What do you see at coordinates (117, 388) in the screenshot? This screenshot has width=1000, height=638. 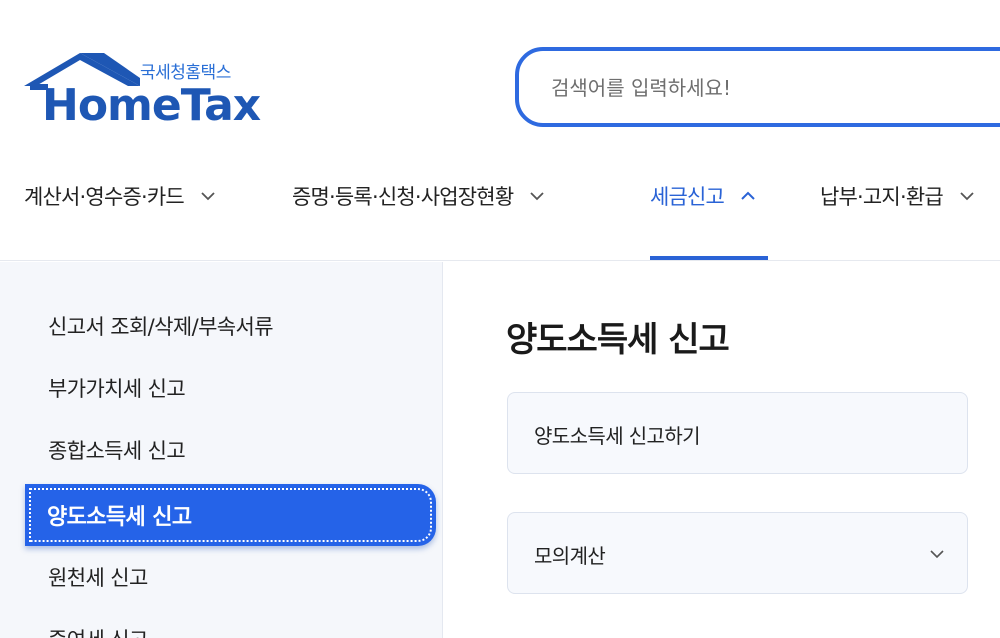 I see `sidebar-item-vat-report: 부가가치세 신고` at bounding box center [117, 388].